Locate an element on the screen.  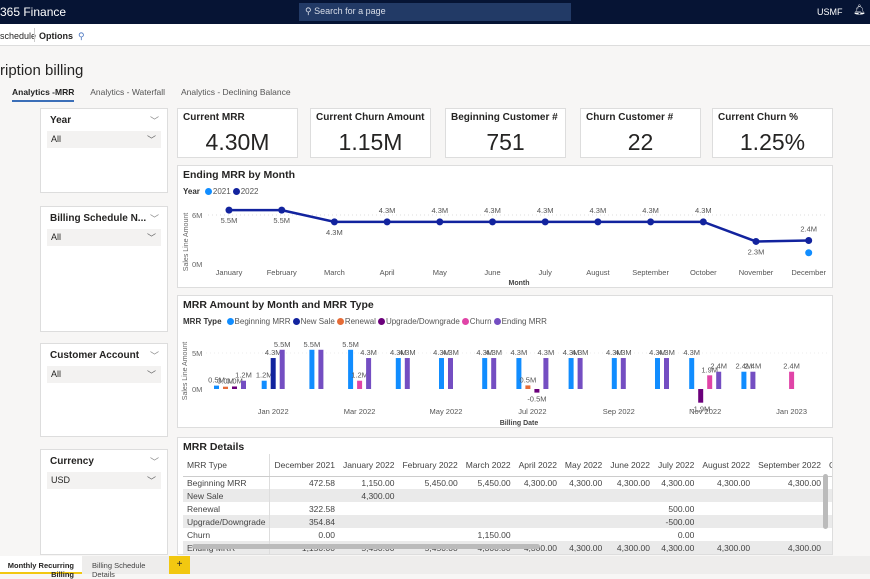
company-selector: USMF is located at coordinates (830, 12).